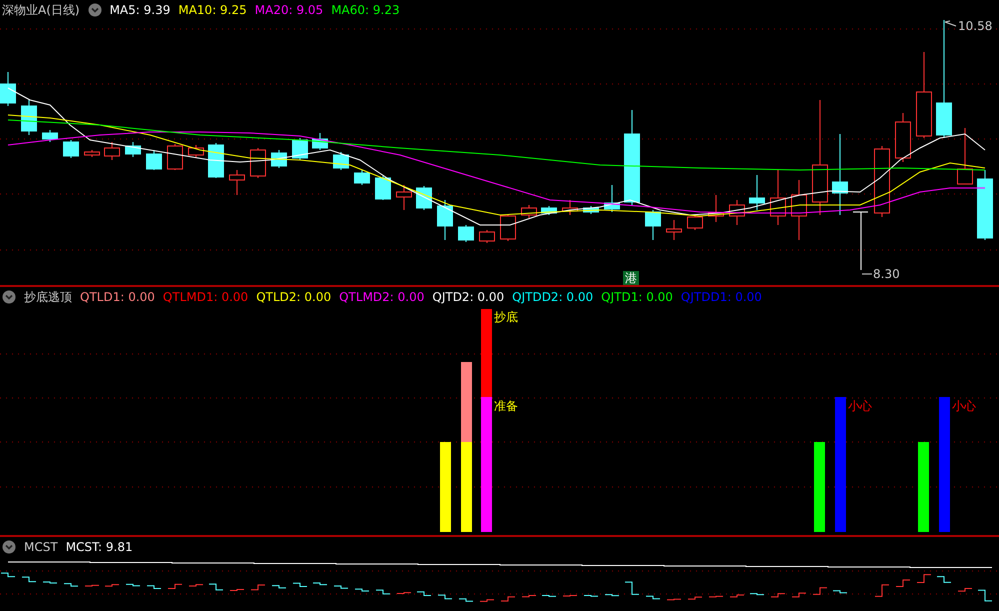 This screenshot has width=999, height=611. Describe the element at coordinates (41, 10) in the screenshot. I see `panel-title: 深物业A(日线)` at that location.